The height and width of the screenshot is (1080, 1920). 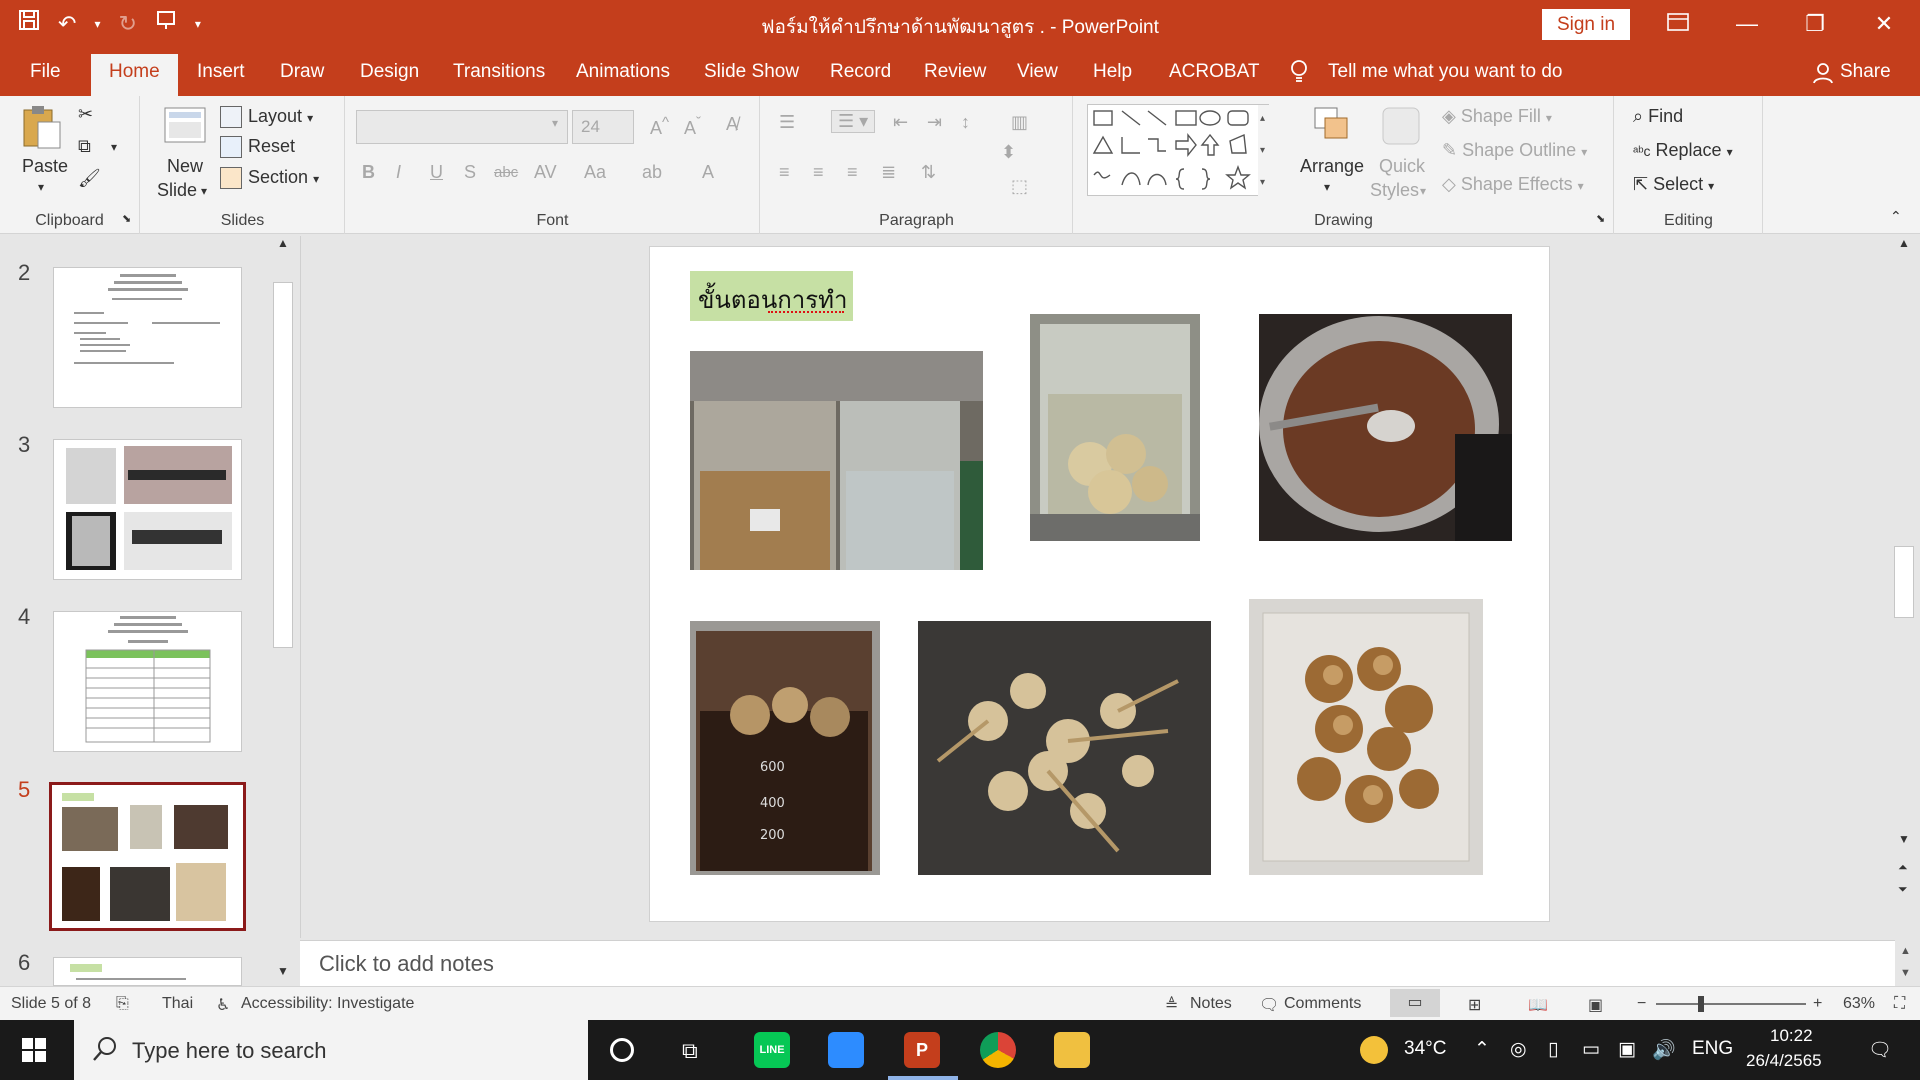 I want to click on slide-heading: ขั้นตอนการทำ, so click(x=771, y=296).